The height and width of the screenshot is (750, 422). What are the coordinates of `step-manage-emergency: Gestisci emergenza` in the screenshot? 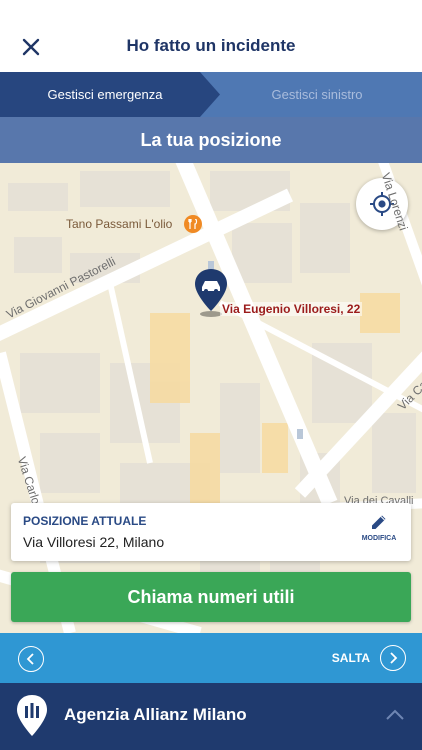 It's located at (105, 94).